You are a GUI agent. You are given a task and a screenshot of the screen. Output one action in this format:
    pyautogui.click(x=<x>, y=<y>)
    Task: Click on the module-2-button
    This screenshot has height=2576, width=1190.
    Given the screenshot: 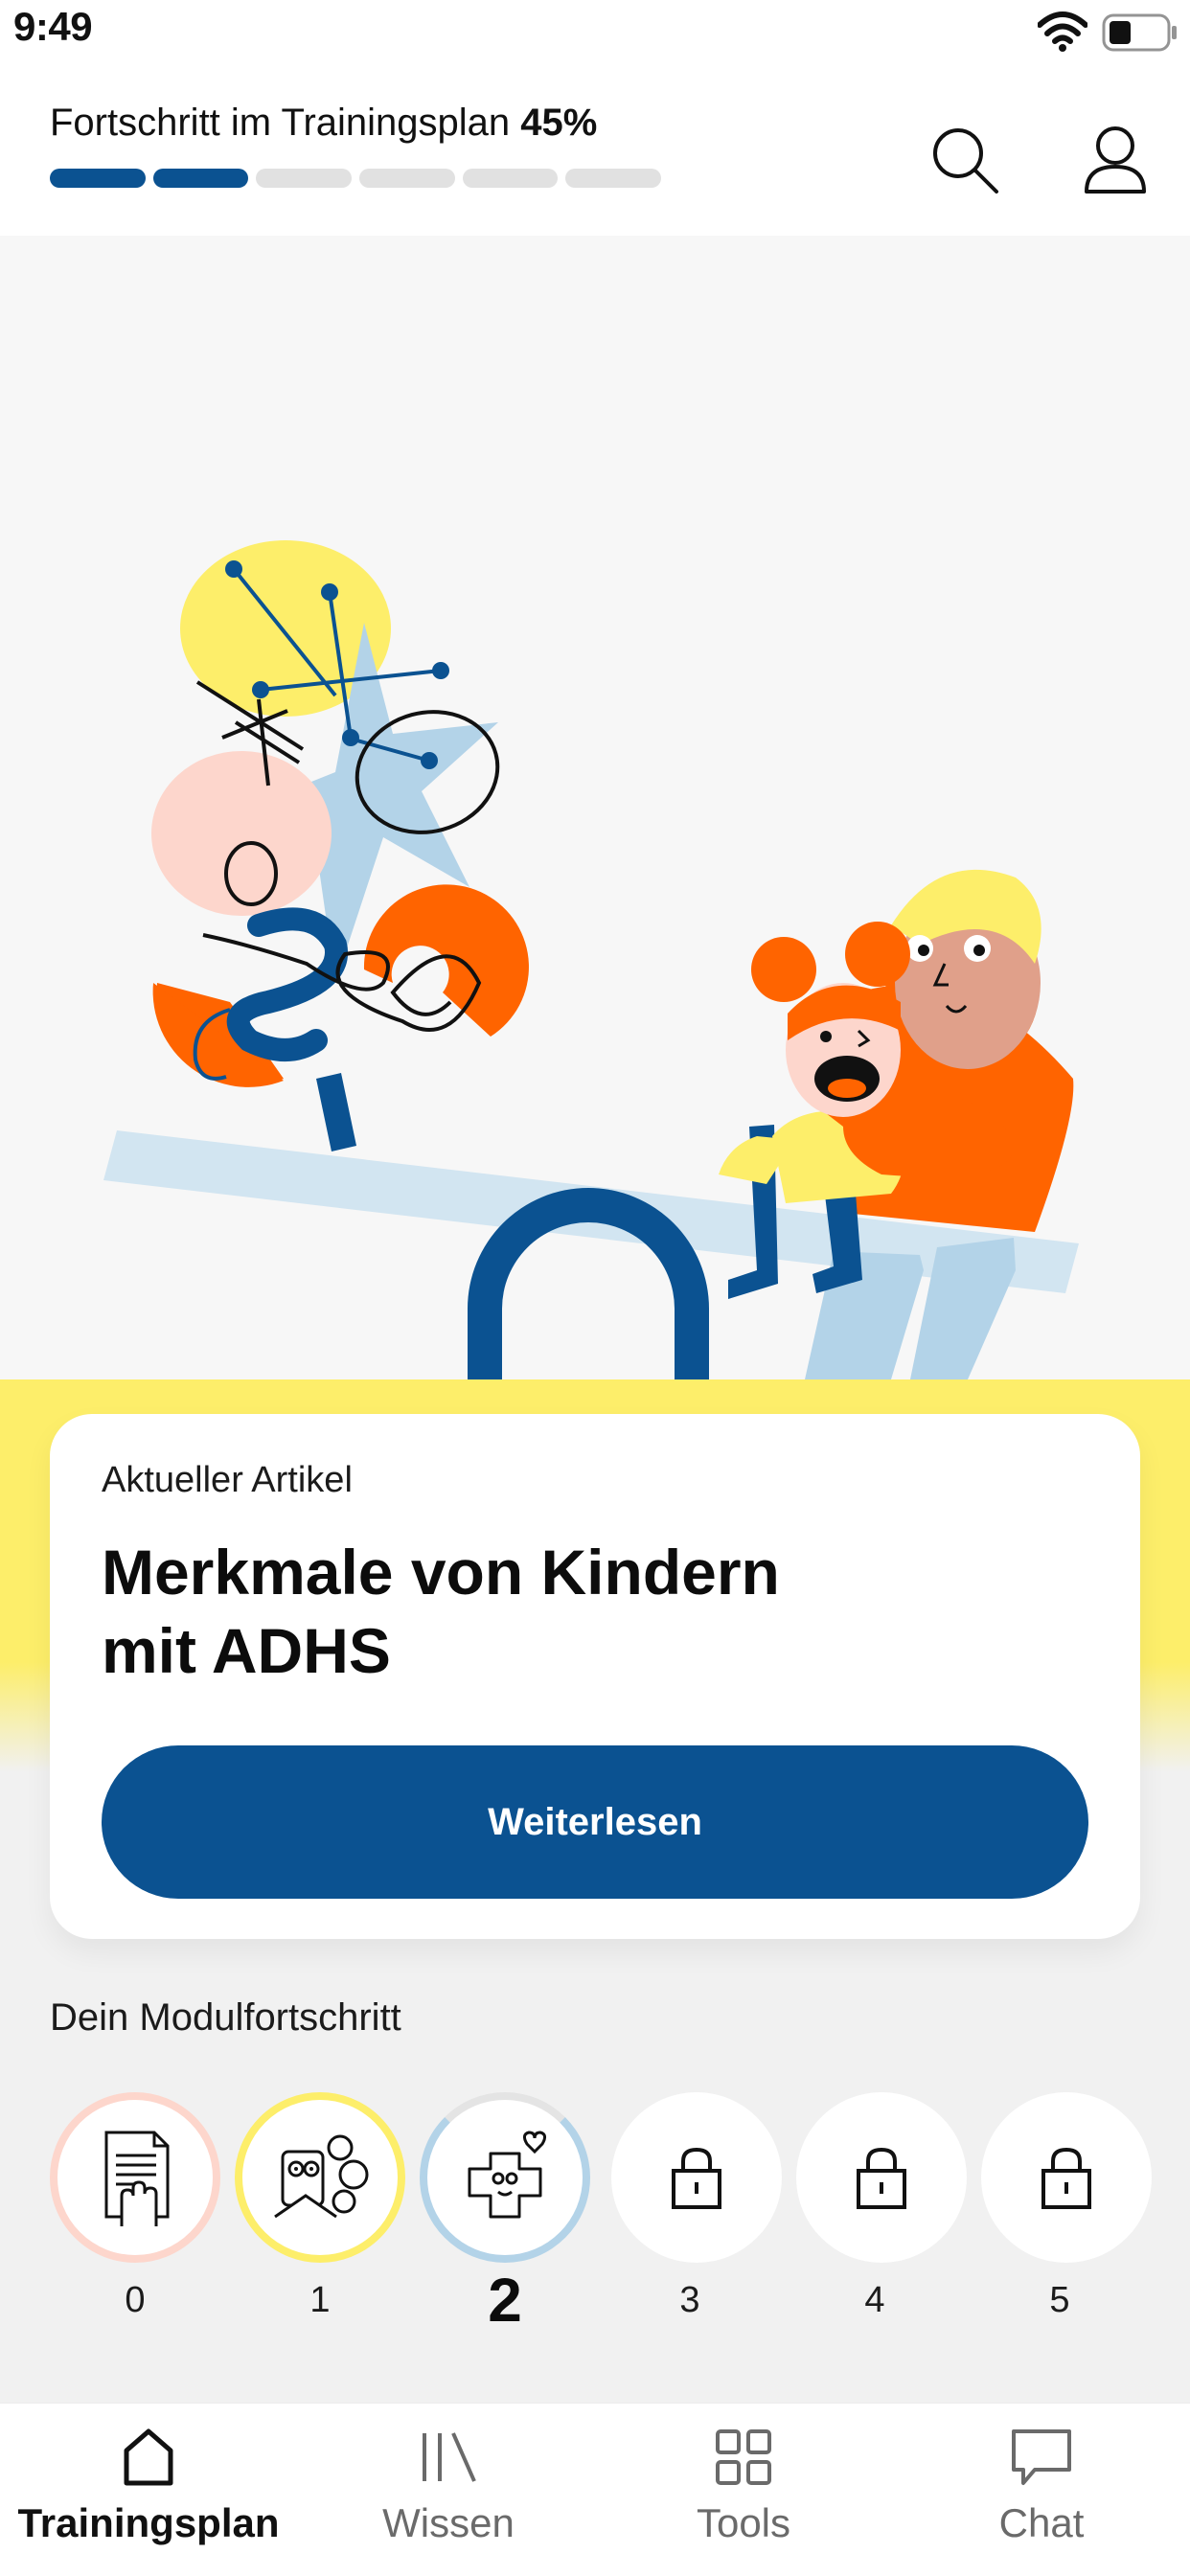 What is the action you would take?
    pyautogui.click(x=505, y=2177)
    